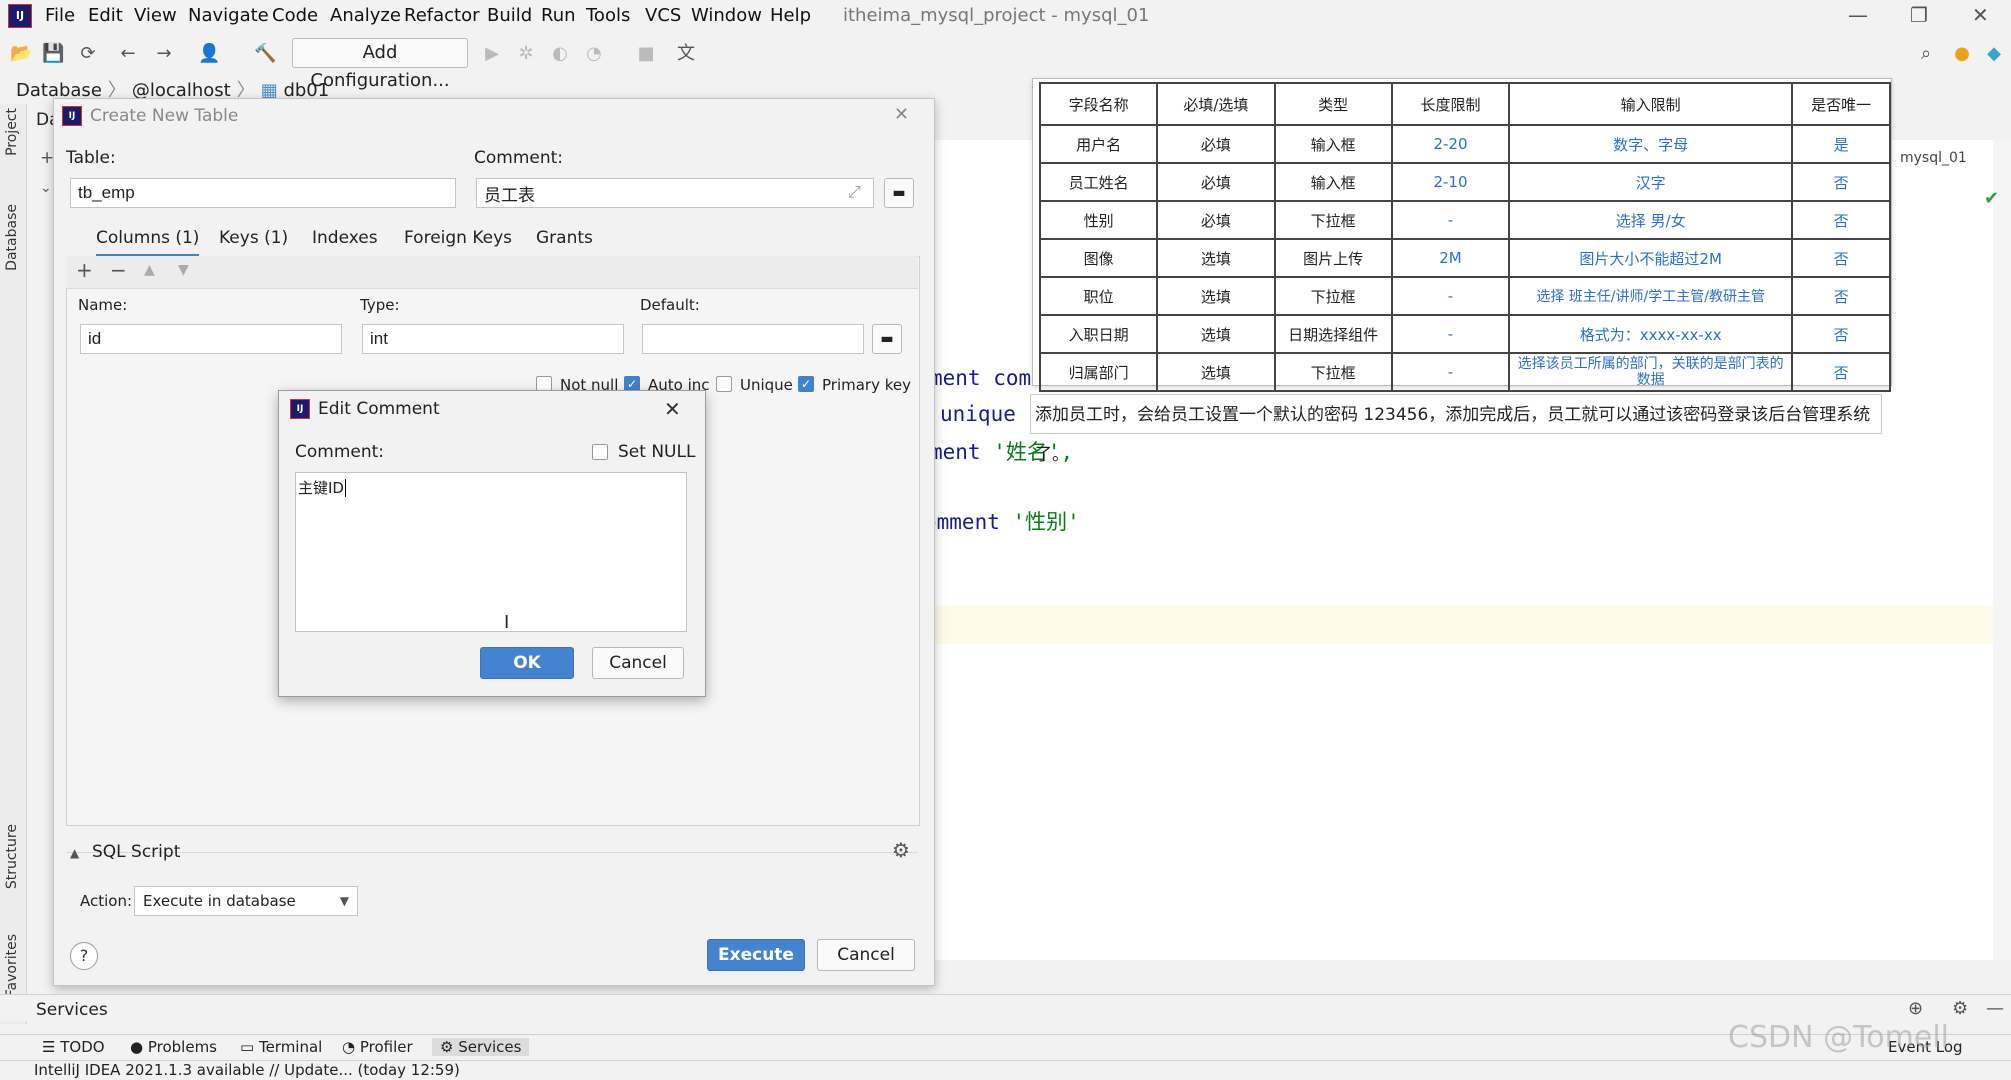 This screenshot has width=2011, height=1080. What do you see at coordinates (790, 15) in the screenshot?
I see `menu-help: Help` at bounding box center [790, 15].